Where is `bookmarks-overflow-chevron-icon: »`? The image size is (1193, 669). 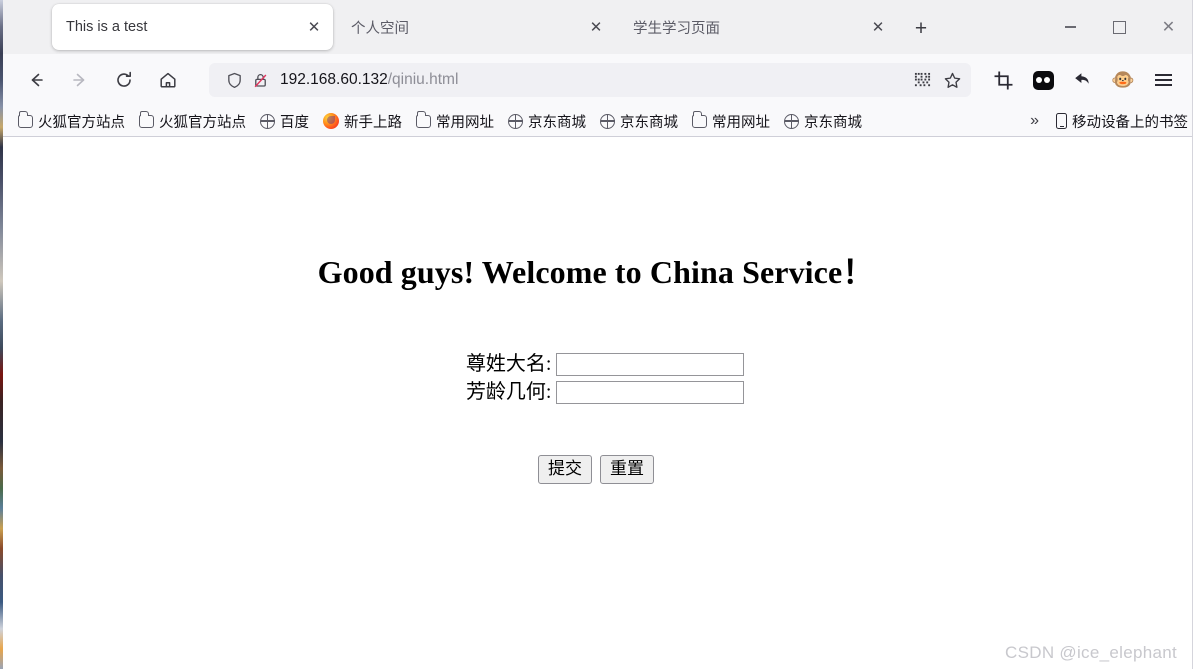 bookmarks-overflow-chevron-icon: » is located at coordinates (1034, 121).